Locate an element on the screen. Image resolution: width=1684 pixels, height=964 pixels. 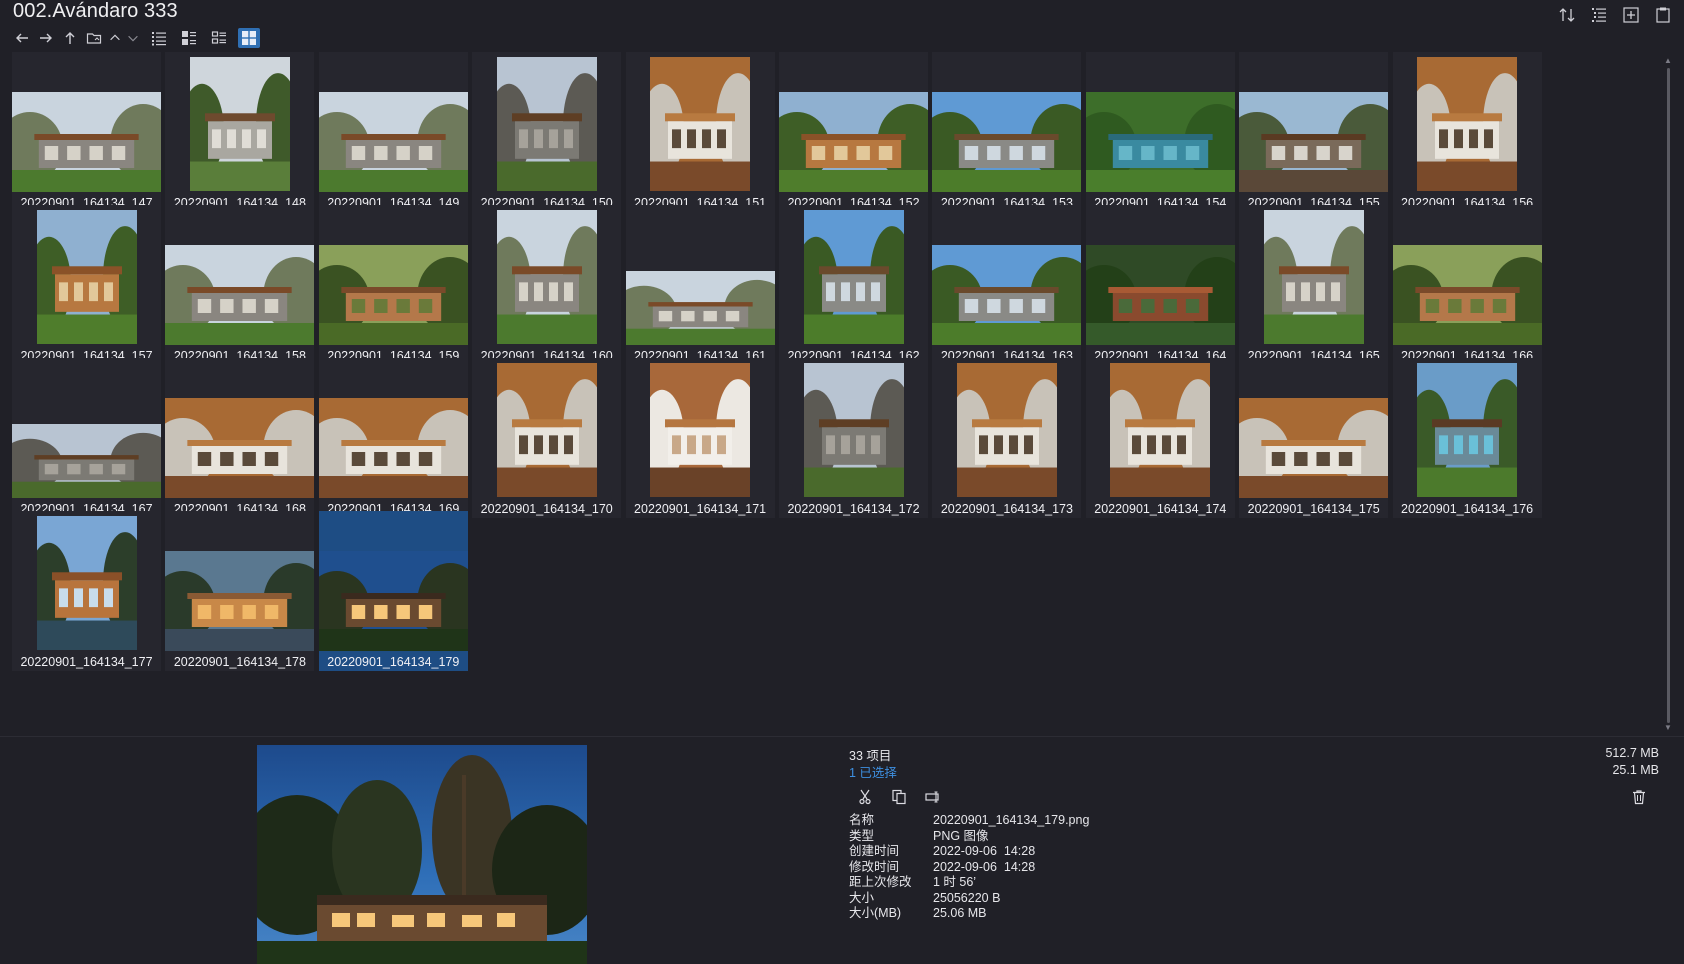
chevron-up-icon is located at coordinates (115, 38).